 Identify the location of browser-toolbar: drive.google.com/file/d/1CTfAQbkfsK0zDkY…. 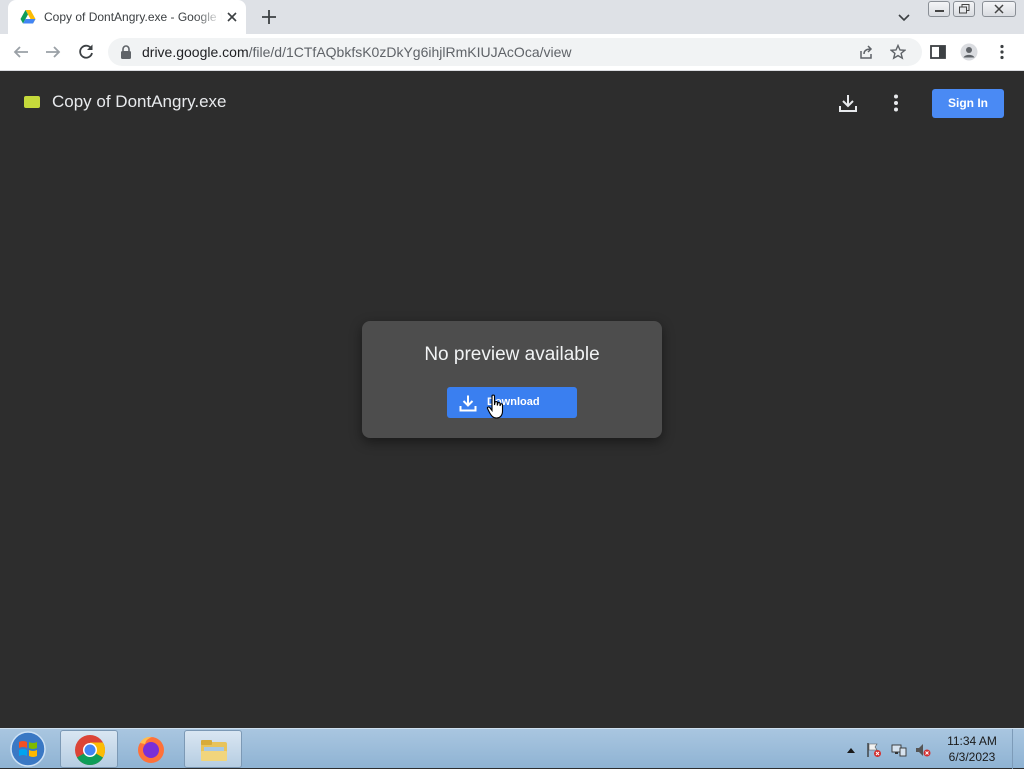
(512, 52).